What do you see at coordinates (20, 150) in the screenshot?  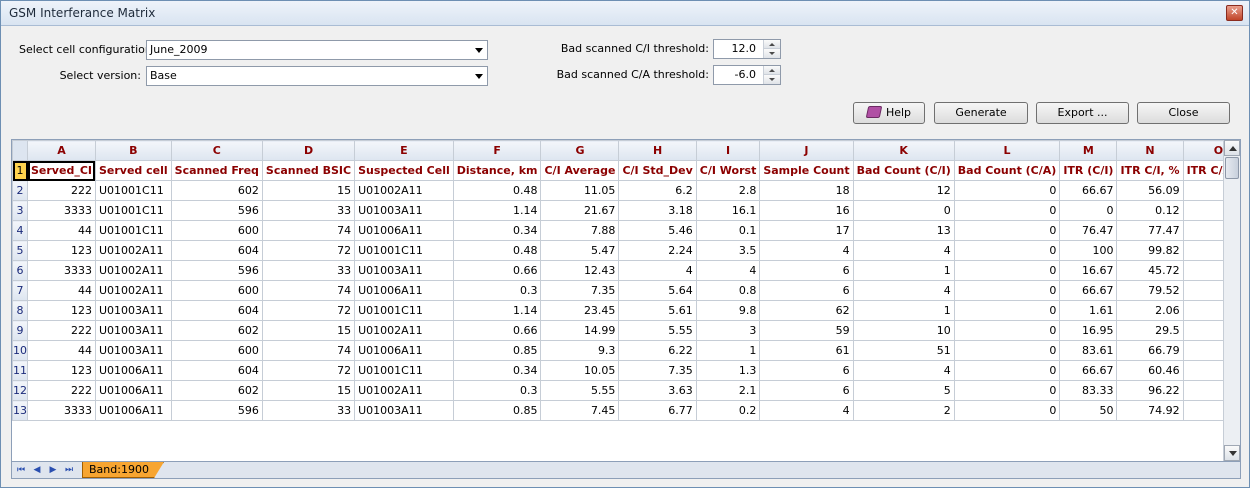 I see `select-all-corner` at bounding box center [20, 150].